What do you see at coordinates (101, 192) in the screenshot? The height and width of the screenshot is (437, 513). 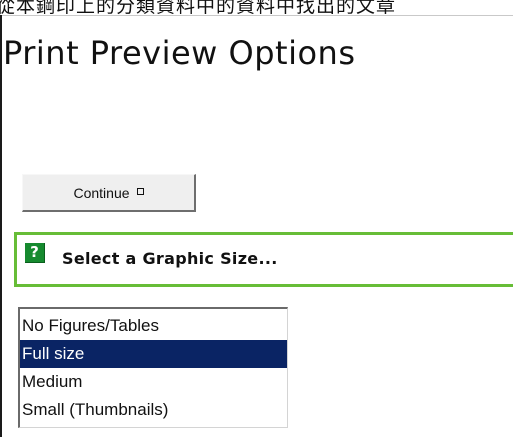 I see `continue-button-label: Continue` at bounding box center [101, 192].